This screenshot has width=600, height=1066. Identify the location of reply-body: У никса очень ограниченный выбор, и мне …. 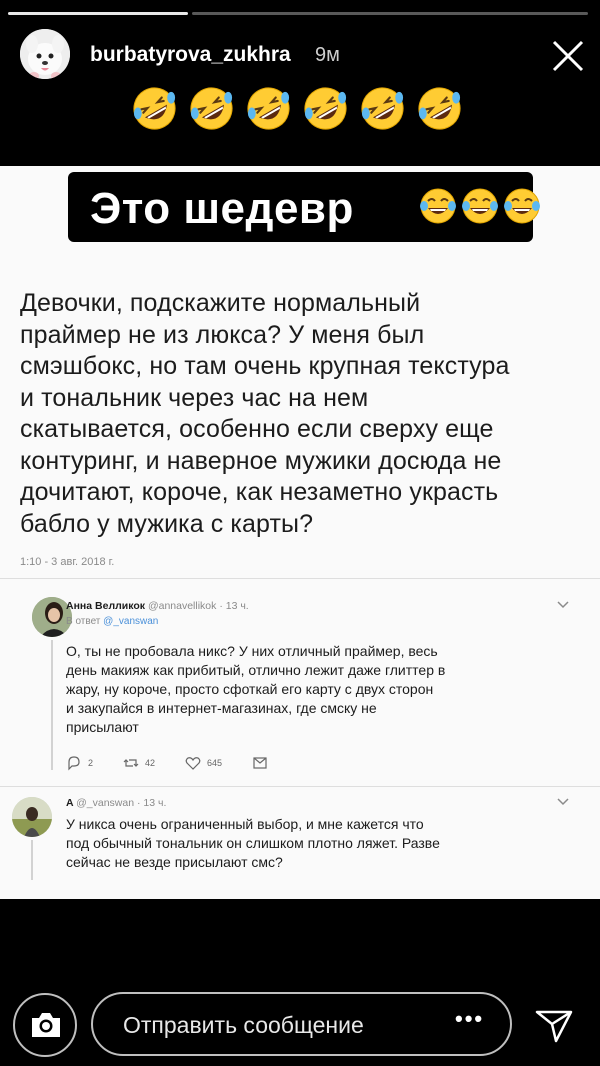
(253, 843).